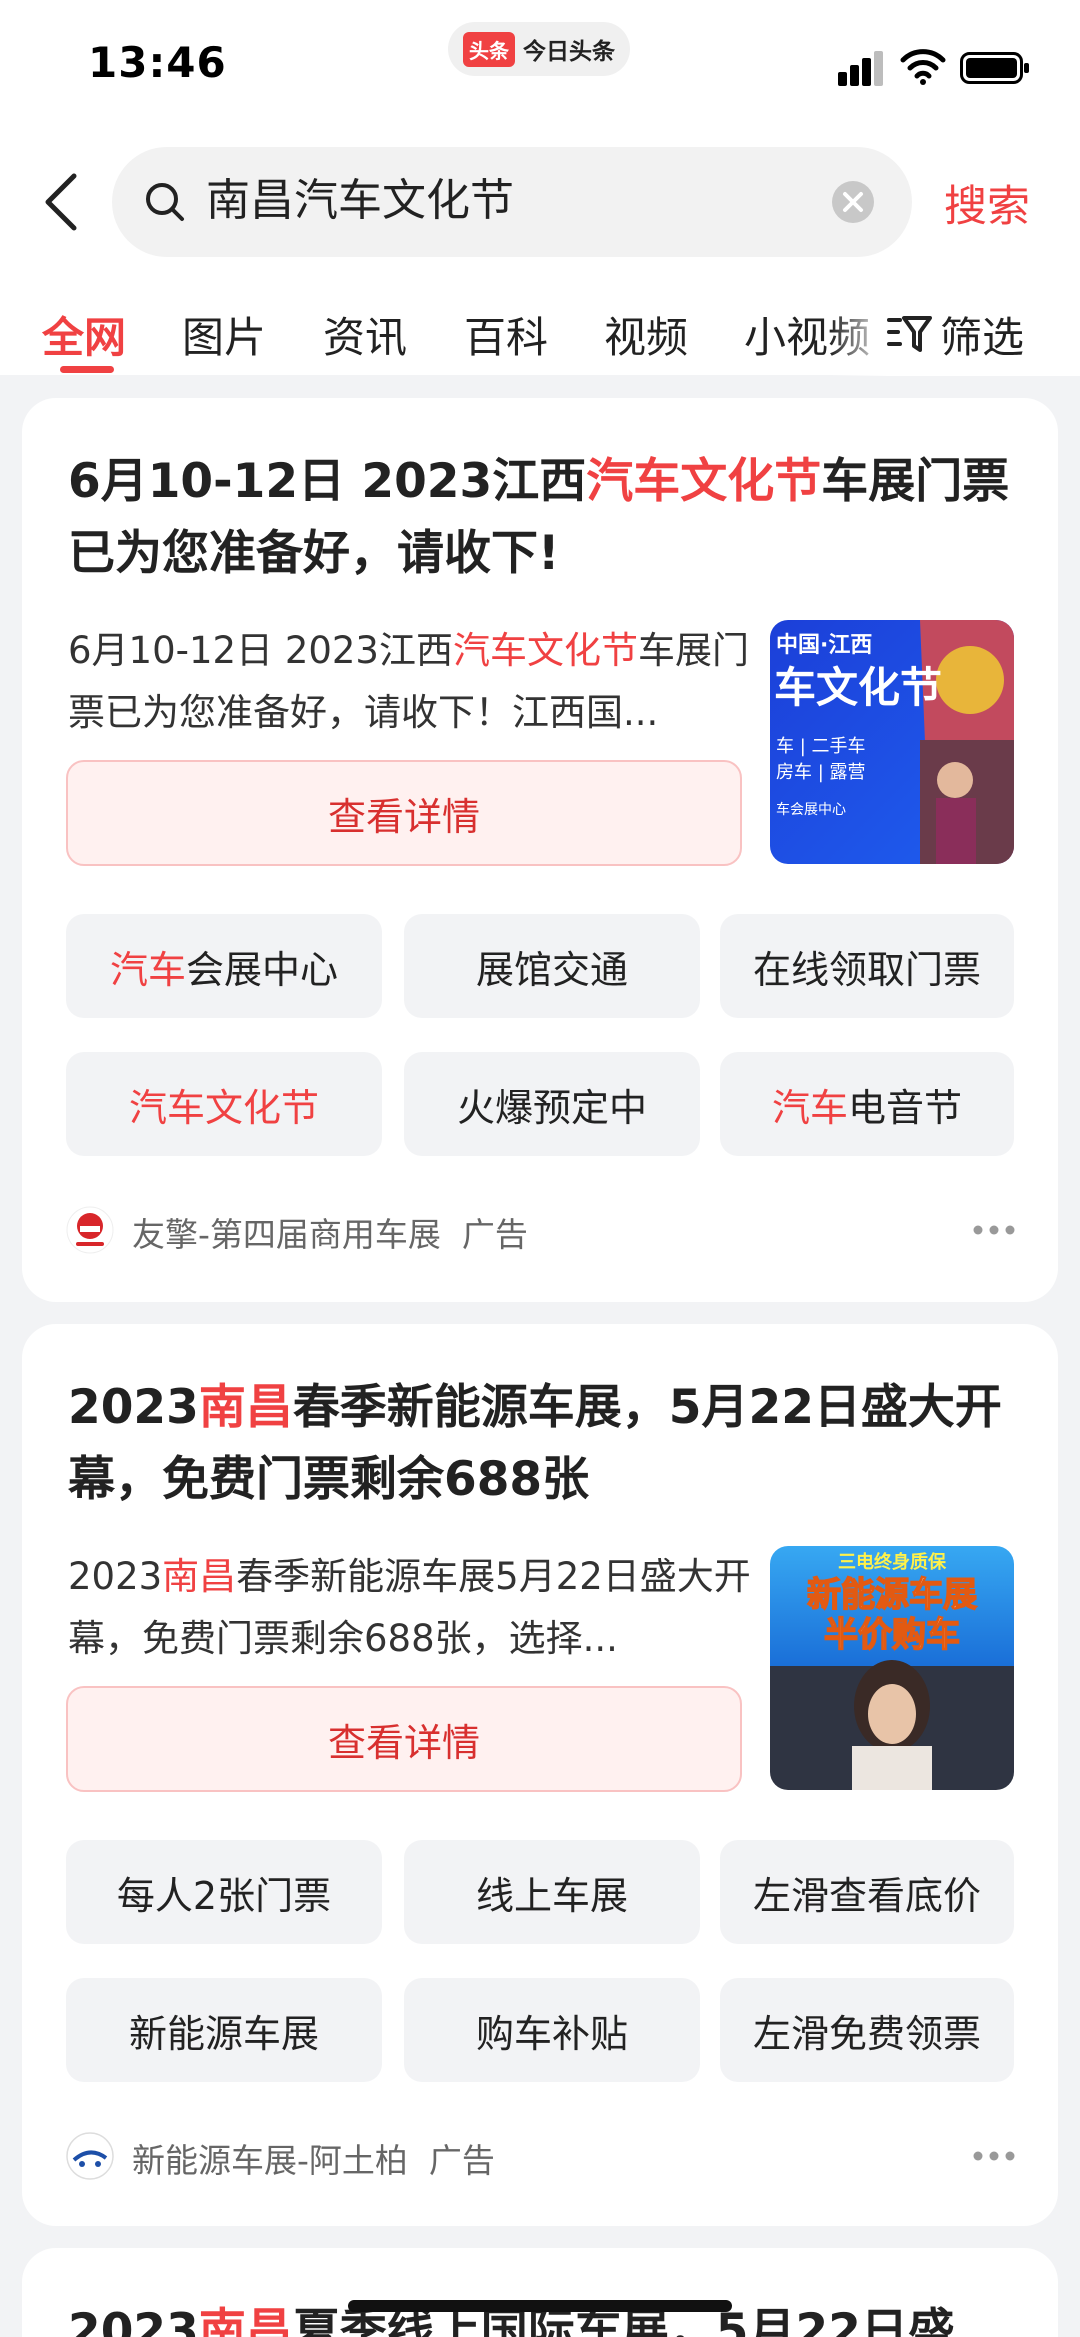  What do you see at coordinates (552, 1104) in the screenshot?
I see `quick-link-chip: 火爆预定中` at bounding box center [552, 1104].